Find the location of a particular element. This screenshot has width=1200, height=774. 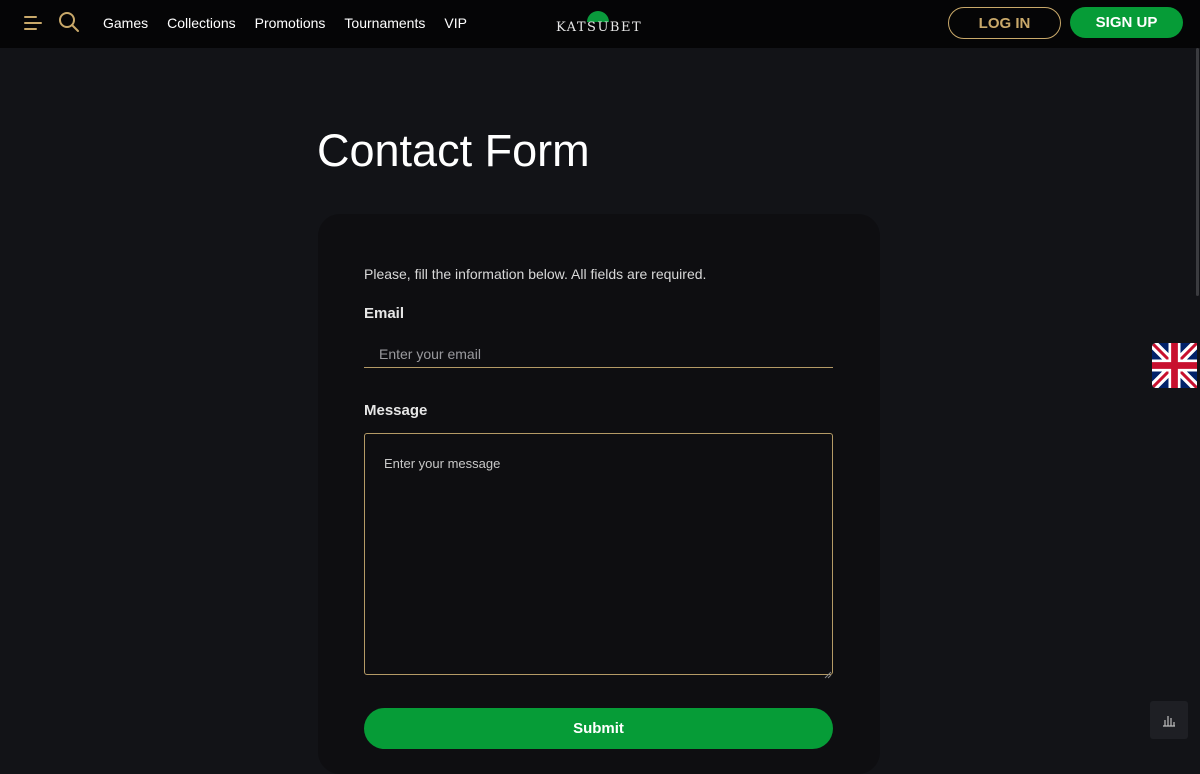

site-logo: KATSUBET is located at coordinates (599, 24).